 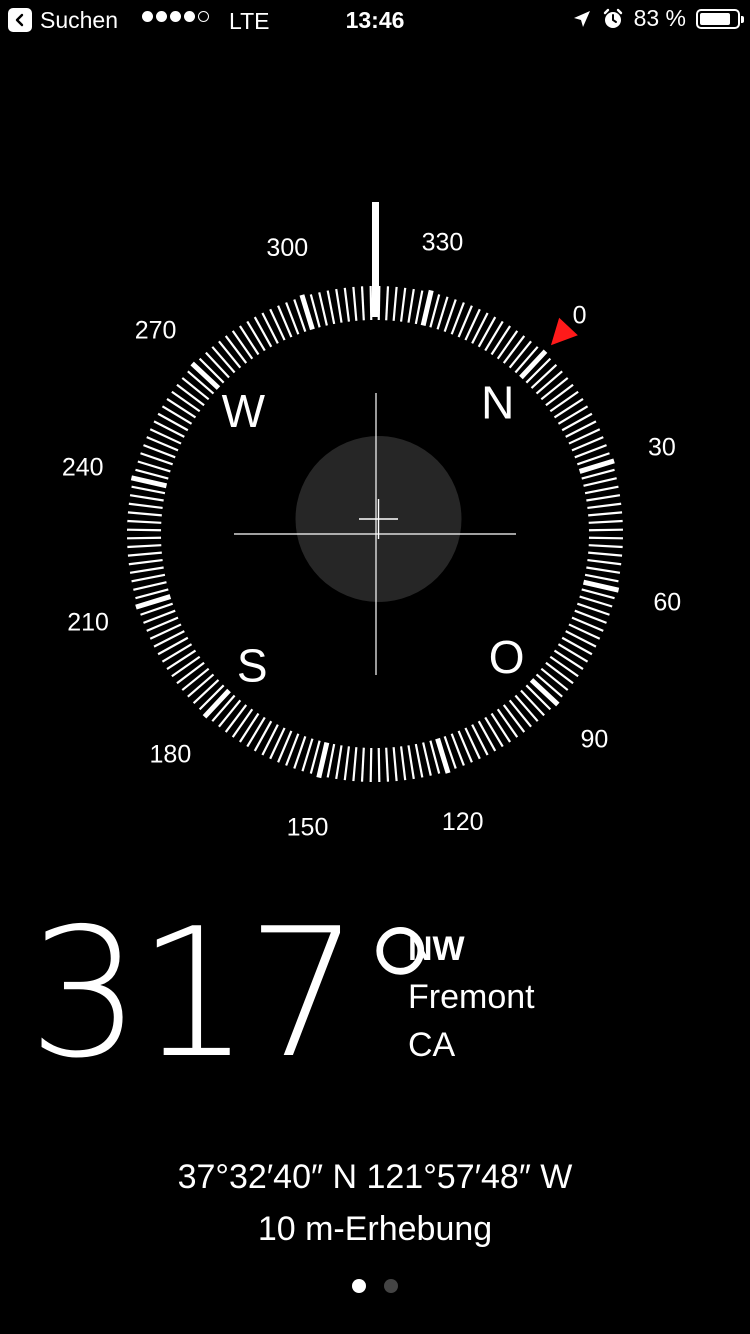 What do you see at coordinates (156, 330) in the screenshot?
I see `degree-label-270: 270` at bounding box center [156, 330].